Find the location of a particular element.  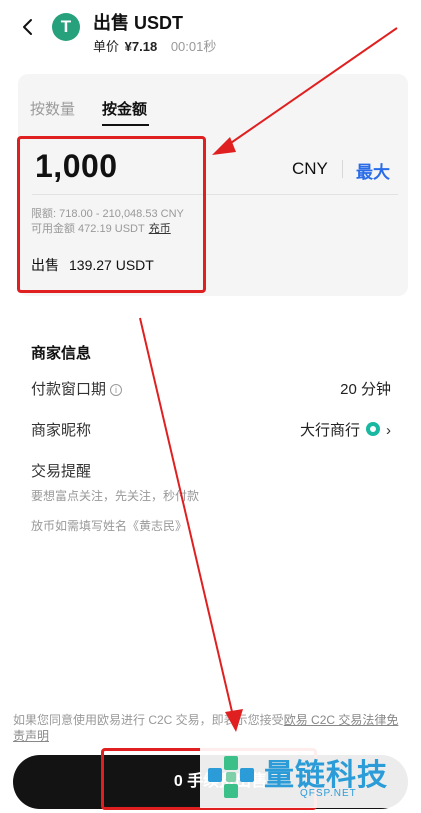

limit-text: 限额: 718.00 - 210,048.53 CNY is located at coordinates (107, 214).